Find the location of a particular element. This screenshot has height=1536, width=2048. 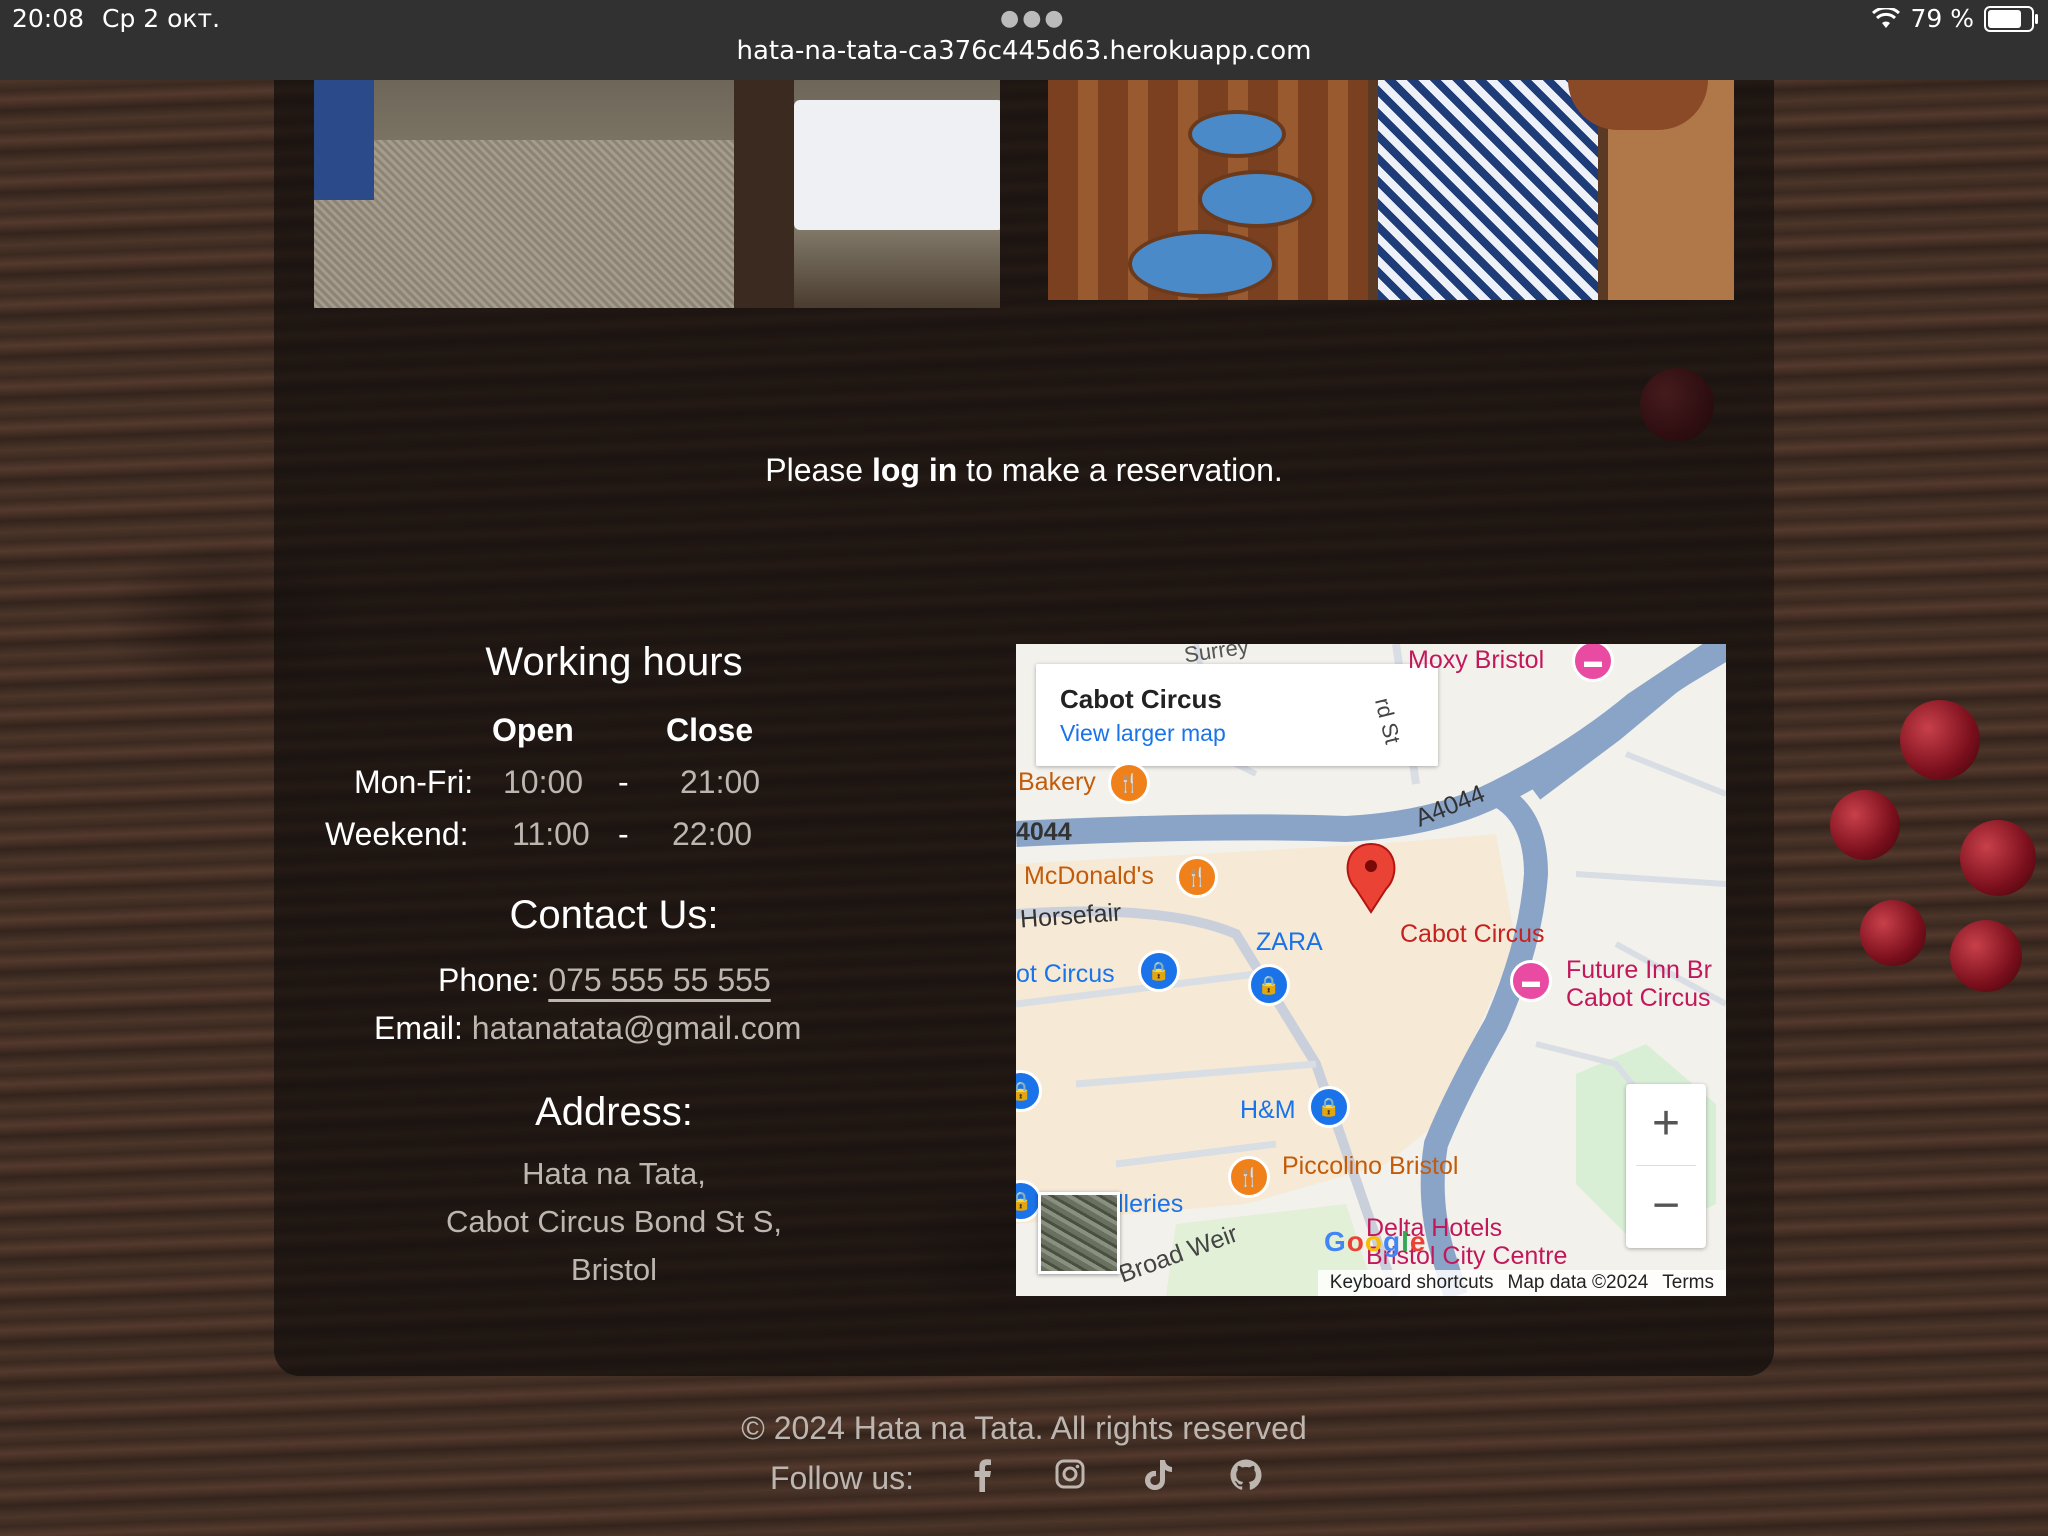

phone-label: Phone: is located at coordinates (489, 980).